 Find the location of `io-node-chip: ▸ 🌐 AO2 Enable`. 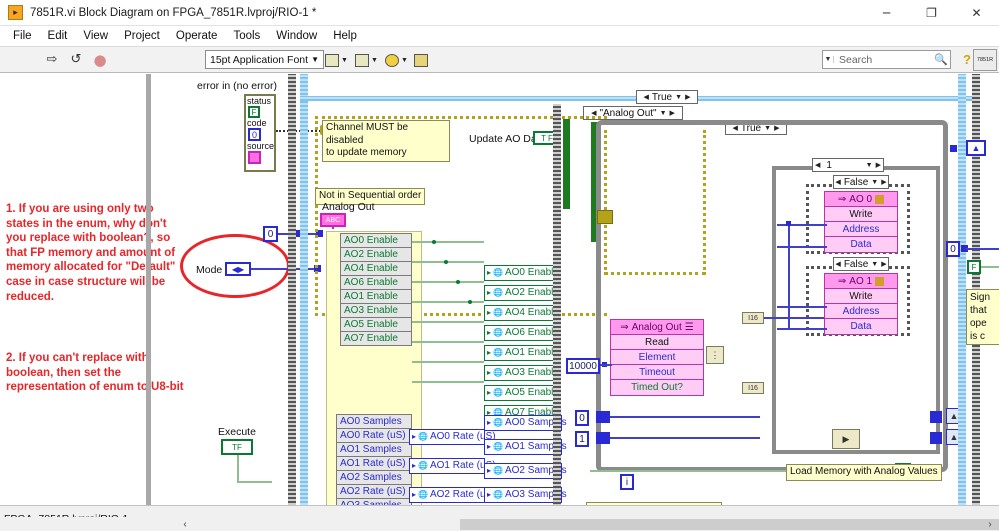

io-node-chip: ▸ 🌐 AO2 Enable is located at coordinates (522, 293).